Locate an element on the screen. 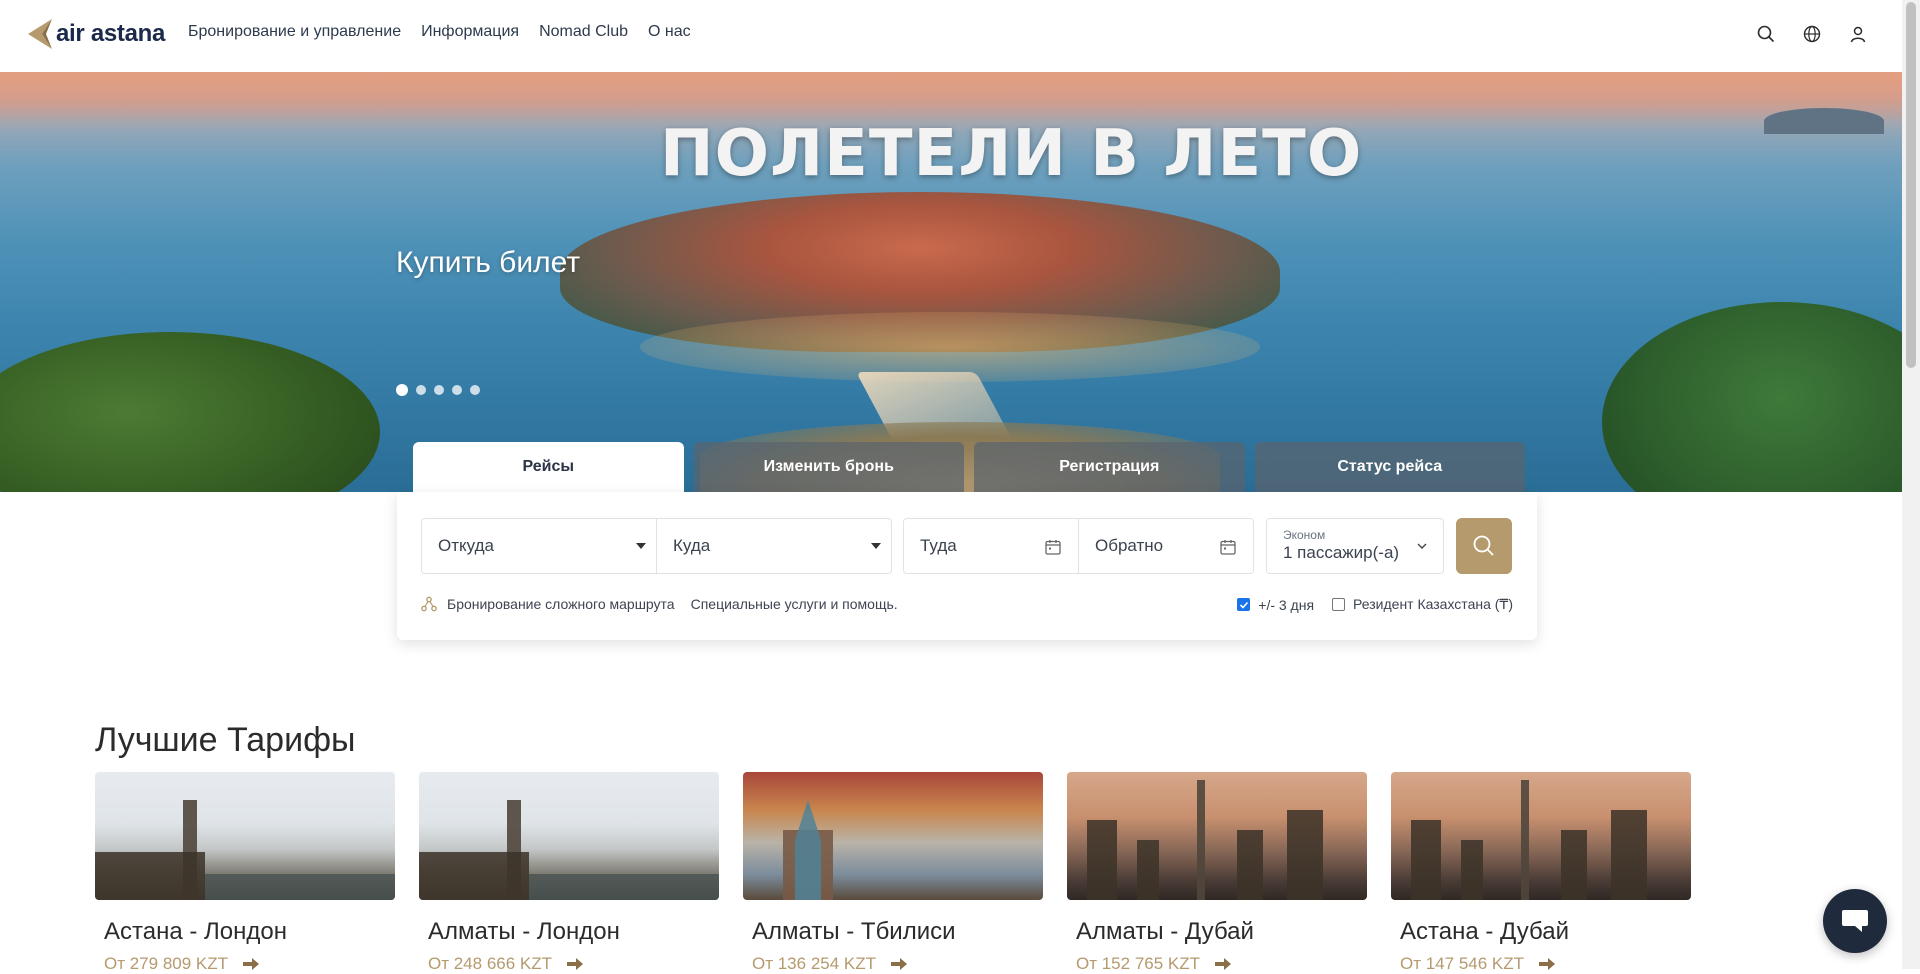 Image resolution: width=1920 pixels, height=974 pixels. fare-price: От 279 809 KZT is located at coordinates (249, 964).